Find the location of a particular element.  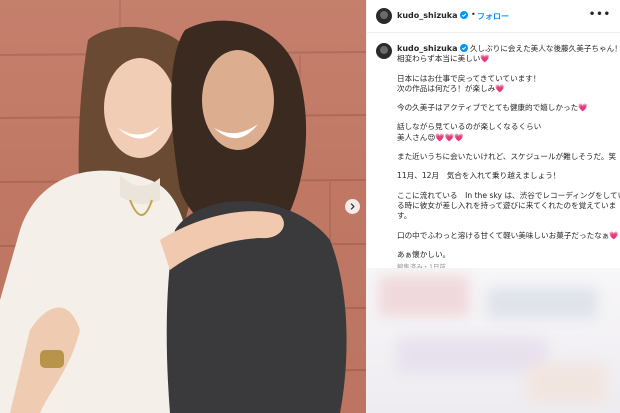

post-header: kudo_shizuka • フォロー ••• is located at coordinates (493, 16).